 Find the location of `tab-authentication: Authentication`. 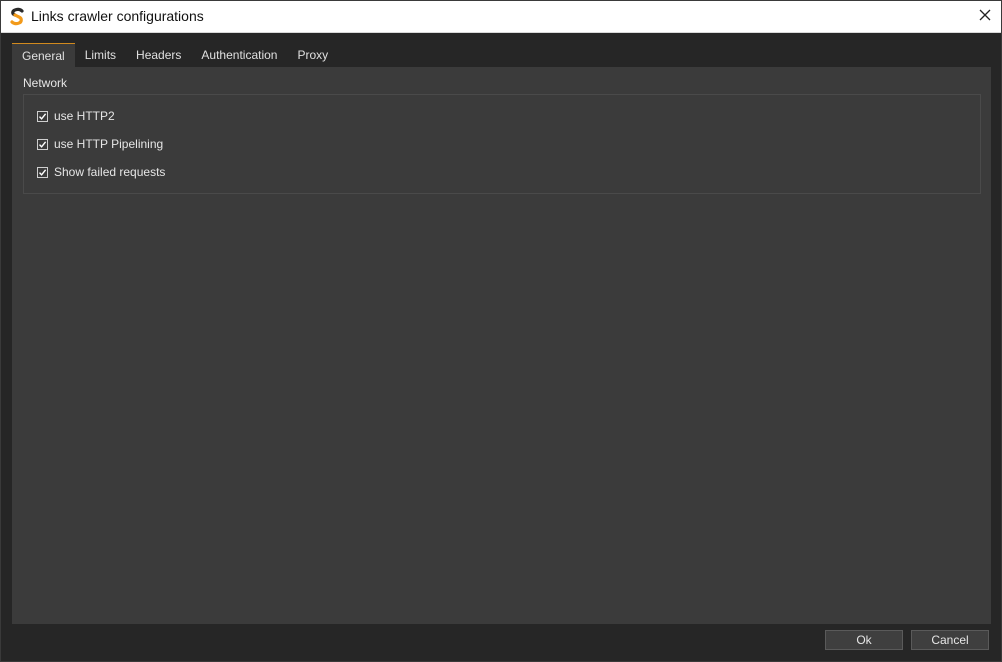

tab-authentication: Authentication is located at coordinates (239, 55).